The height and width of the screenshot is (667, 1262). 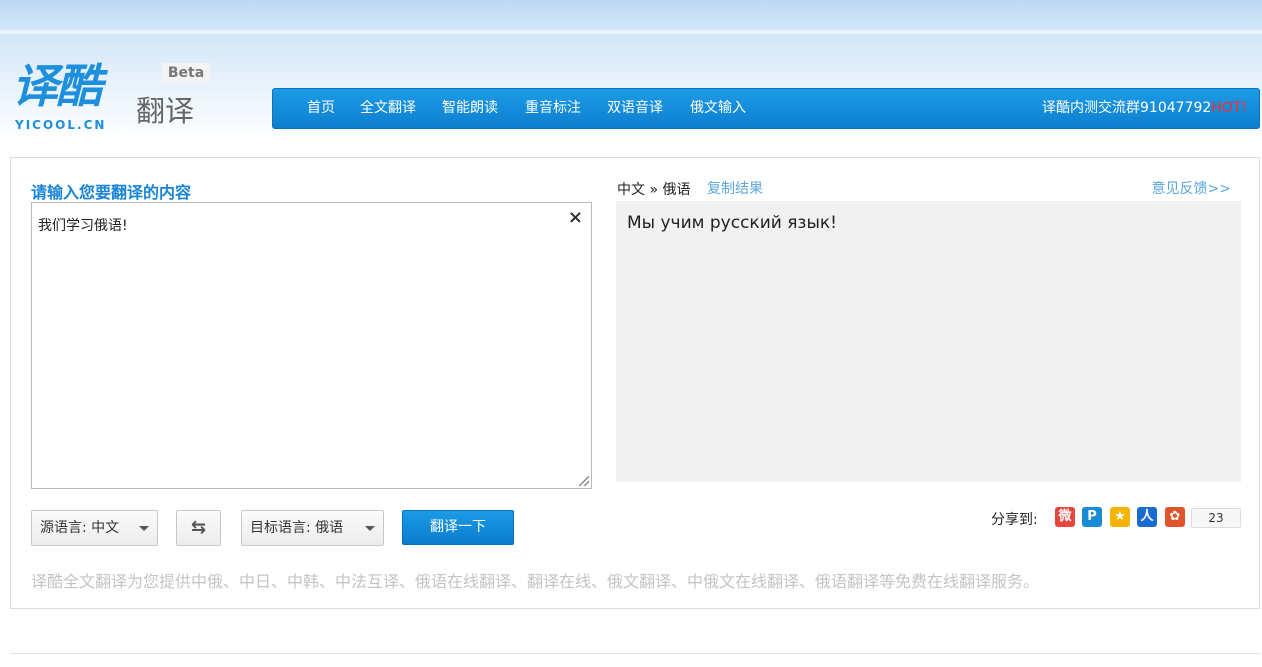 I want to click on logo-sub-text: 翻译, so click(x=165, y=111).